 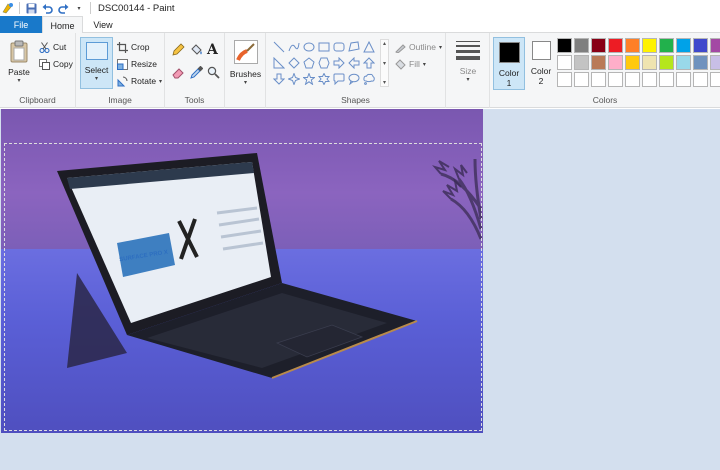 I want to click on save-icon, so click(x=31, y=8).